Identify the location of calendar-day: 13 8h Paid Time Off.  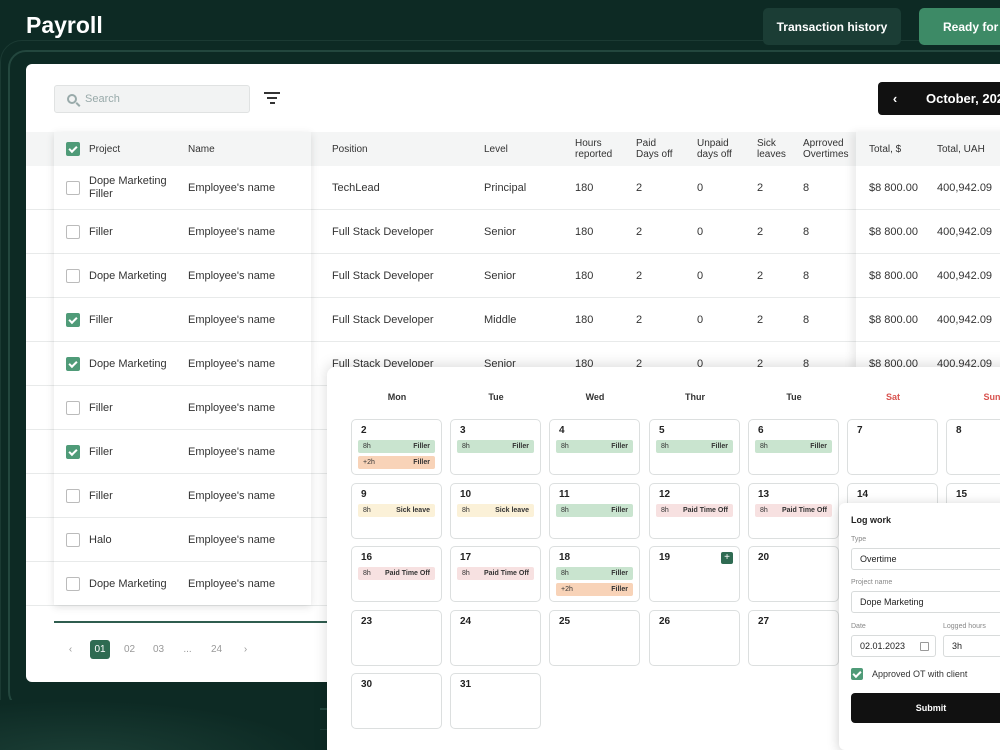
(793, 510).